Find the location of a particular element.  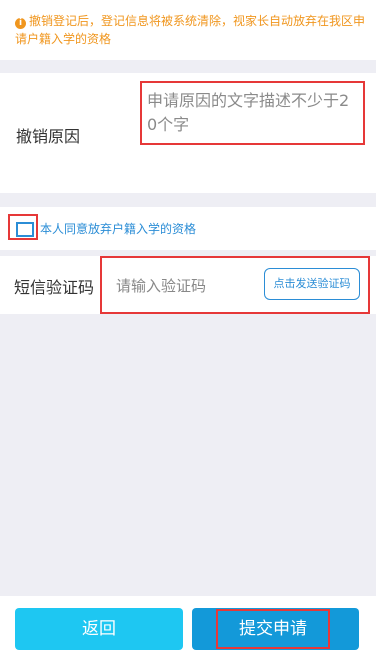

sms-code-input: 请输入验证码 is located at coordinates (161, 285).